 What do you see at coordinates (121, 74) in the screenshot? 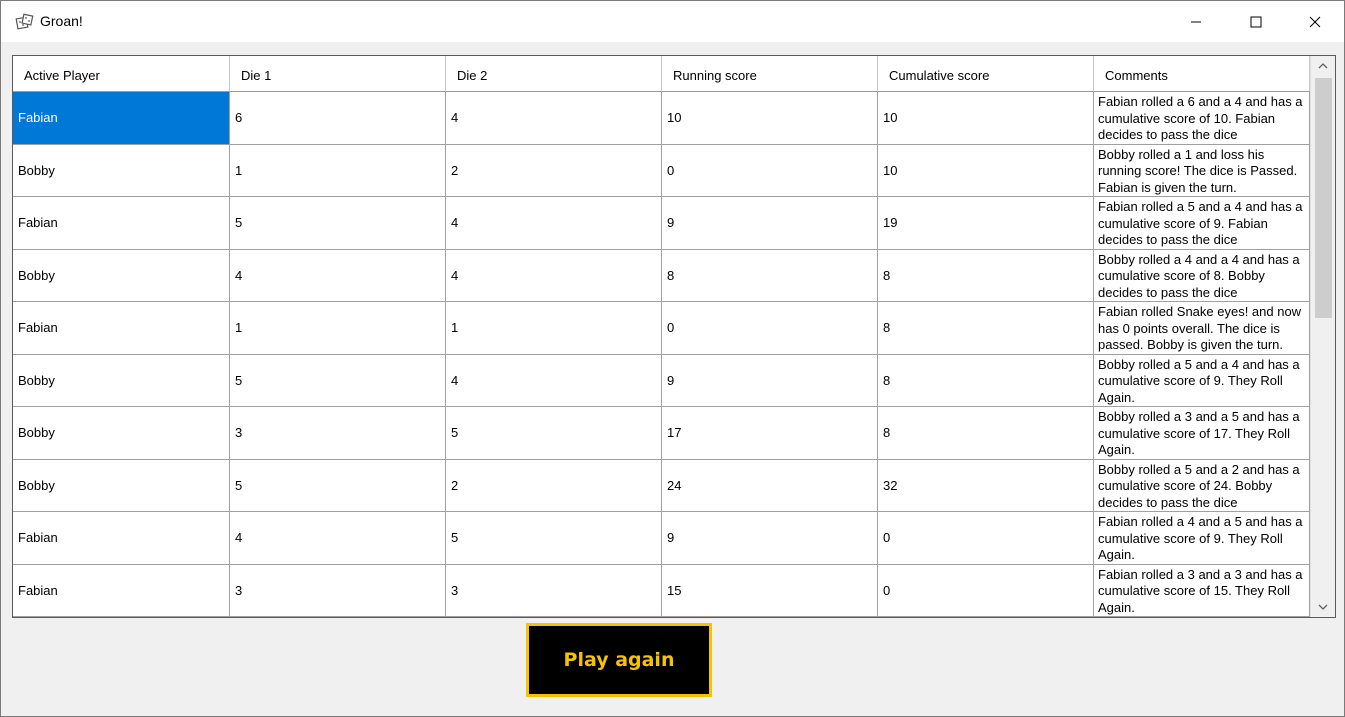
I see `column-header-active-player: Active Player` at bounding box center [121, 74].